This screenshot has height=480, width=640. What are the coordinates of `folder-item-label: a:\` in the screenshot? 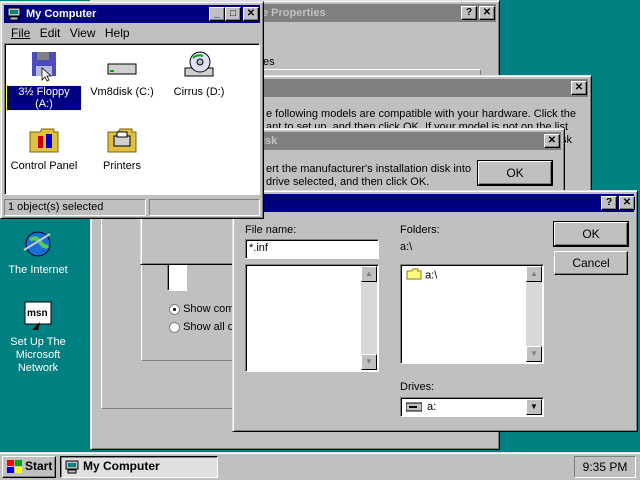 It's located at (431, 275).